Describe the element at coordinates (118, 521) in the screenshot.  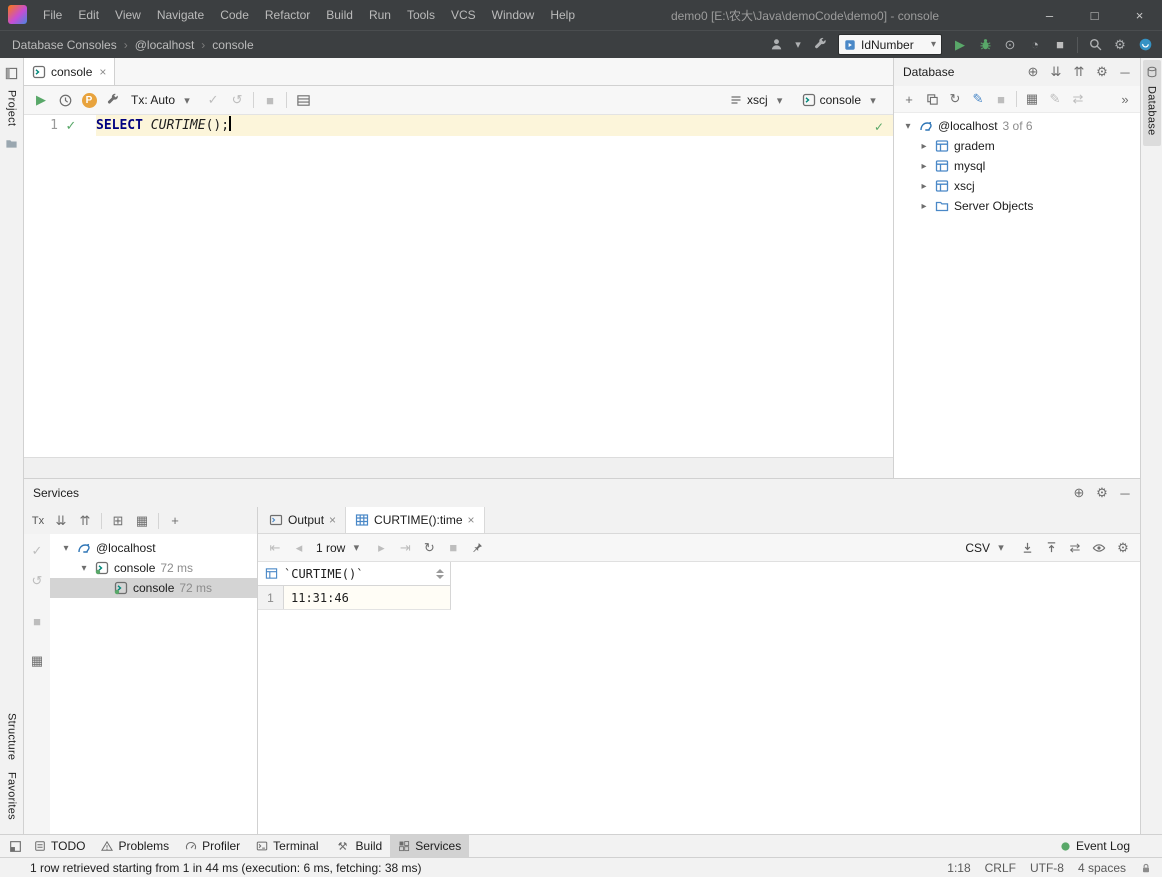
I see `group-by-icon: ⊞` at that location.